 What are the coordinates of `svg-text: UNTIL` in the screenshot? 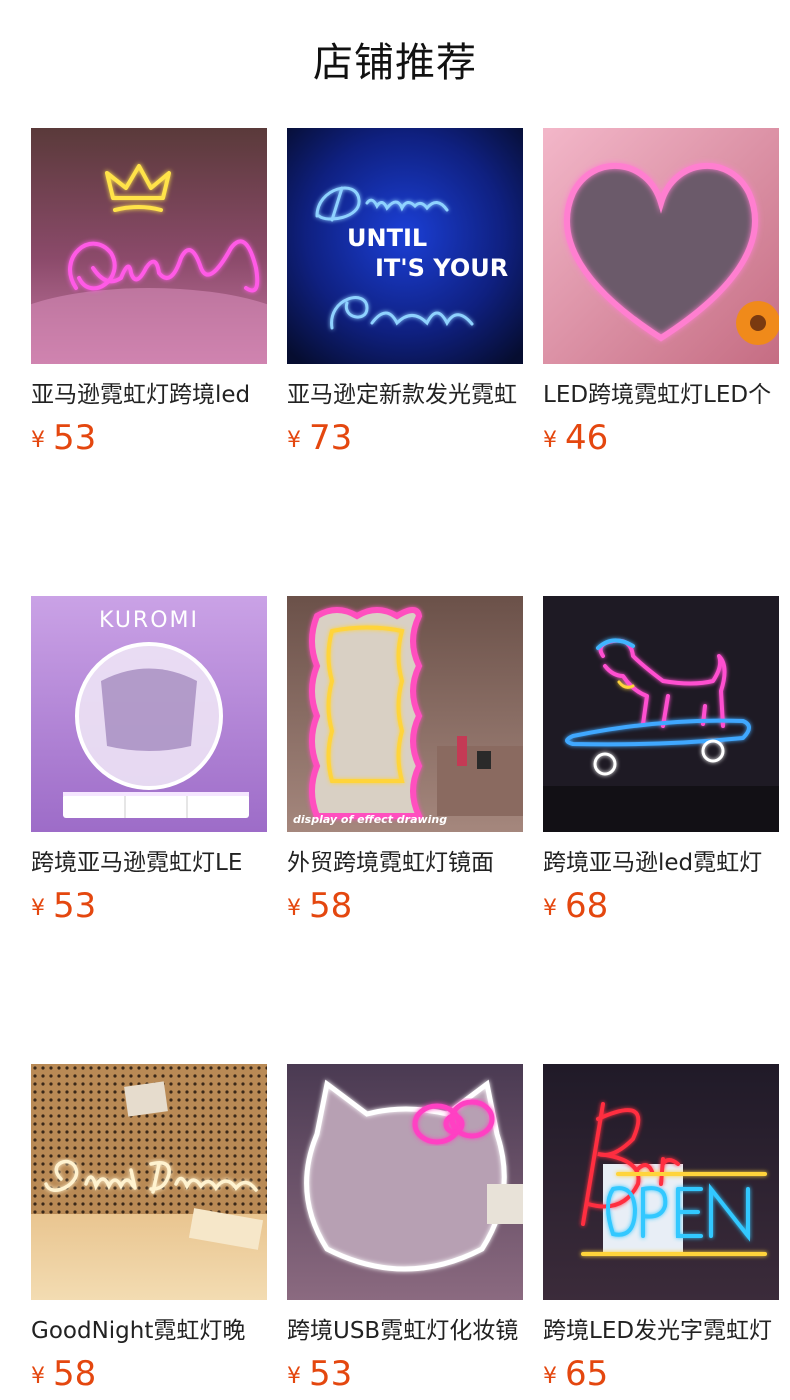 It's located at (387, 238).